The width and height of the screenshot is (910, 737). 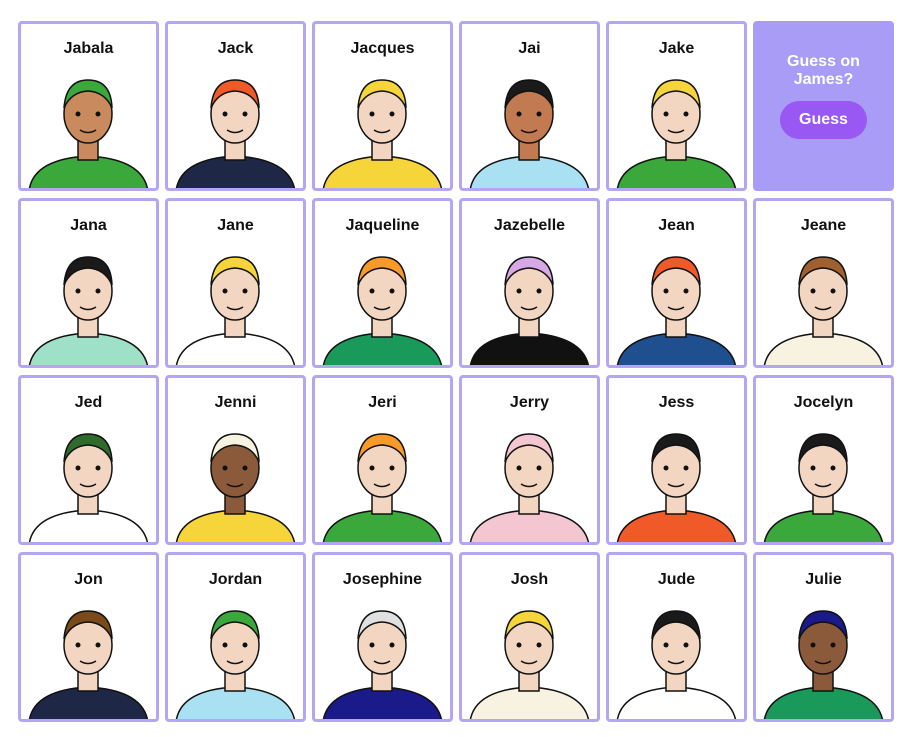 What do you see at coordinates (235, 402) in the screenshot?
I see `character-name: Jenni` at bounding box center [235, 402].